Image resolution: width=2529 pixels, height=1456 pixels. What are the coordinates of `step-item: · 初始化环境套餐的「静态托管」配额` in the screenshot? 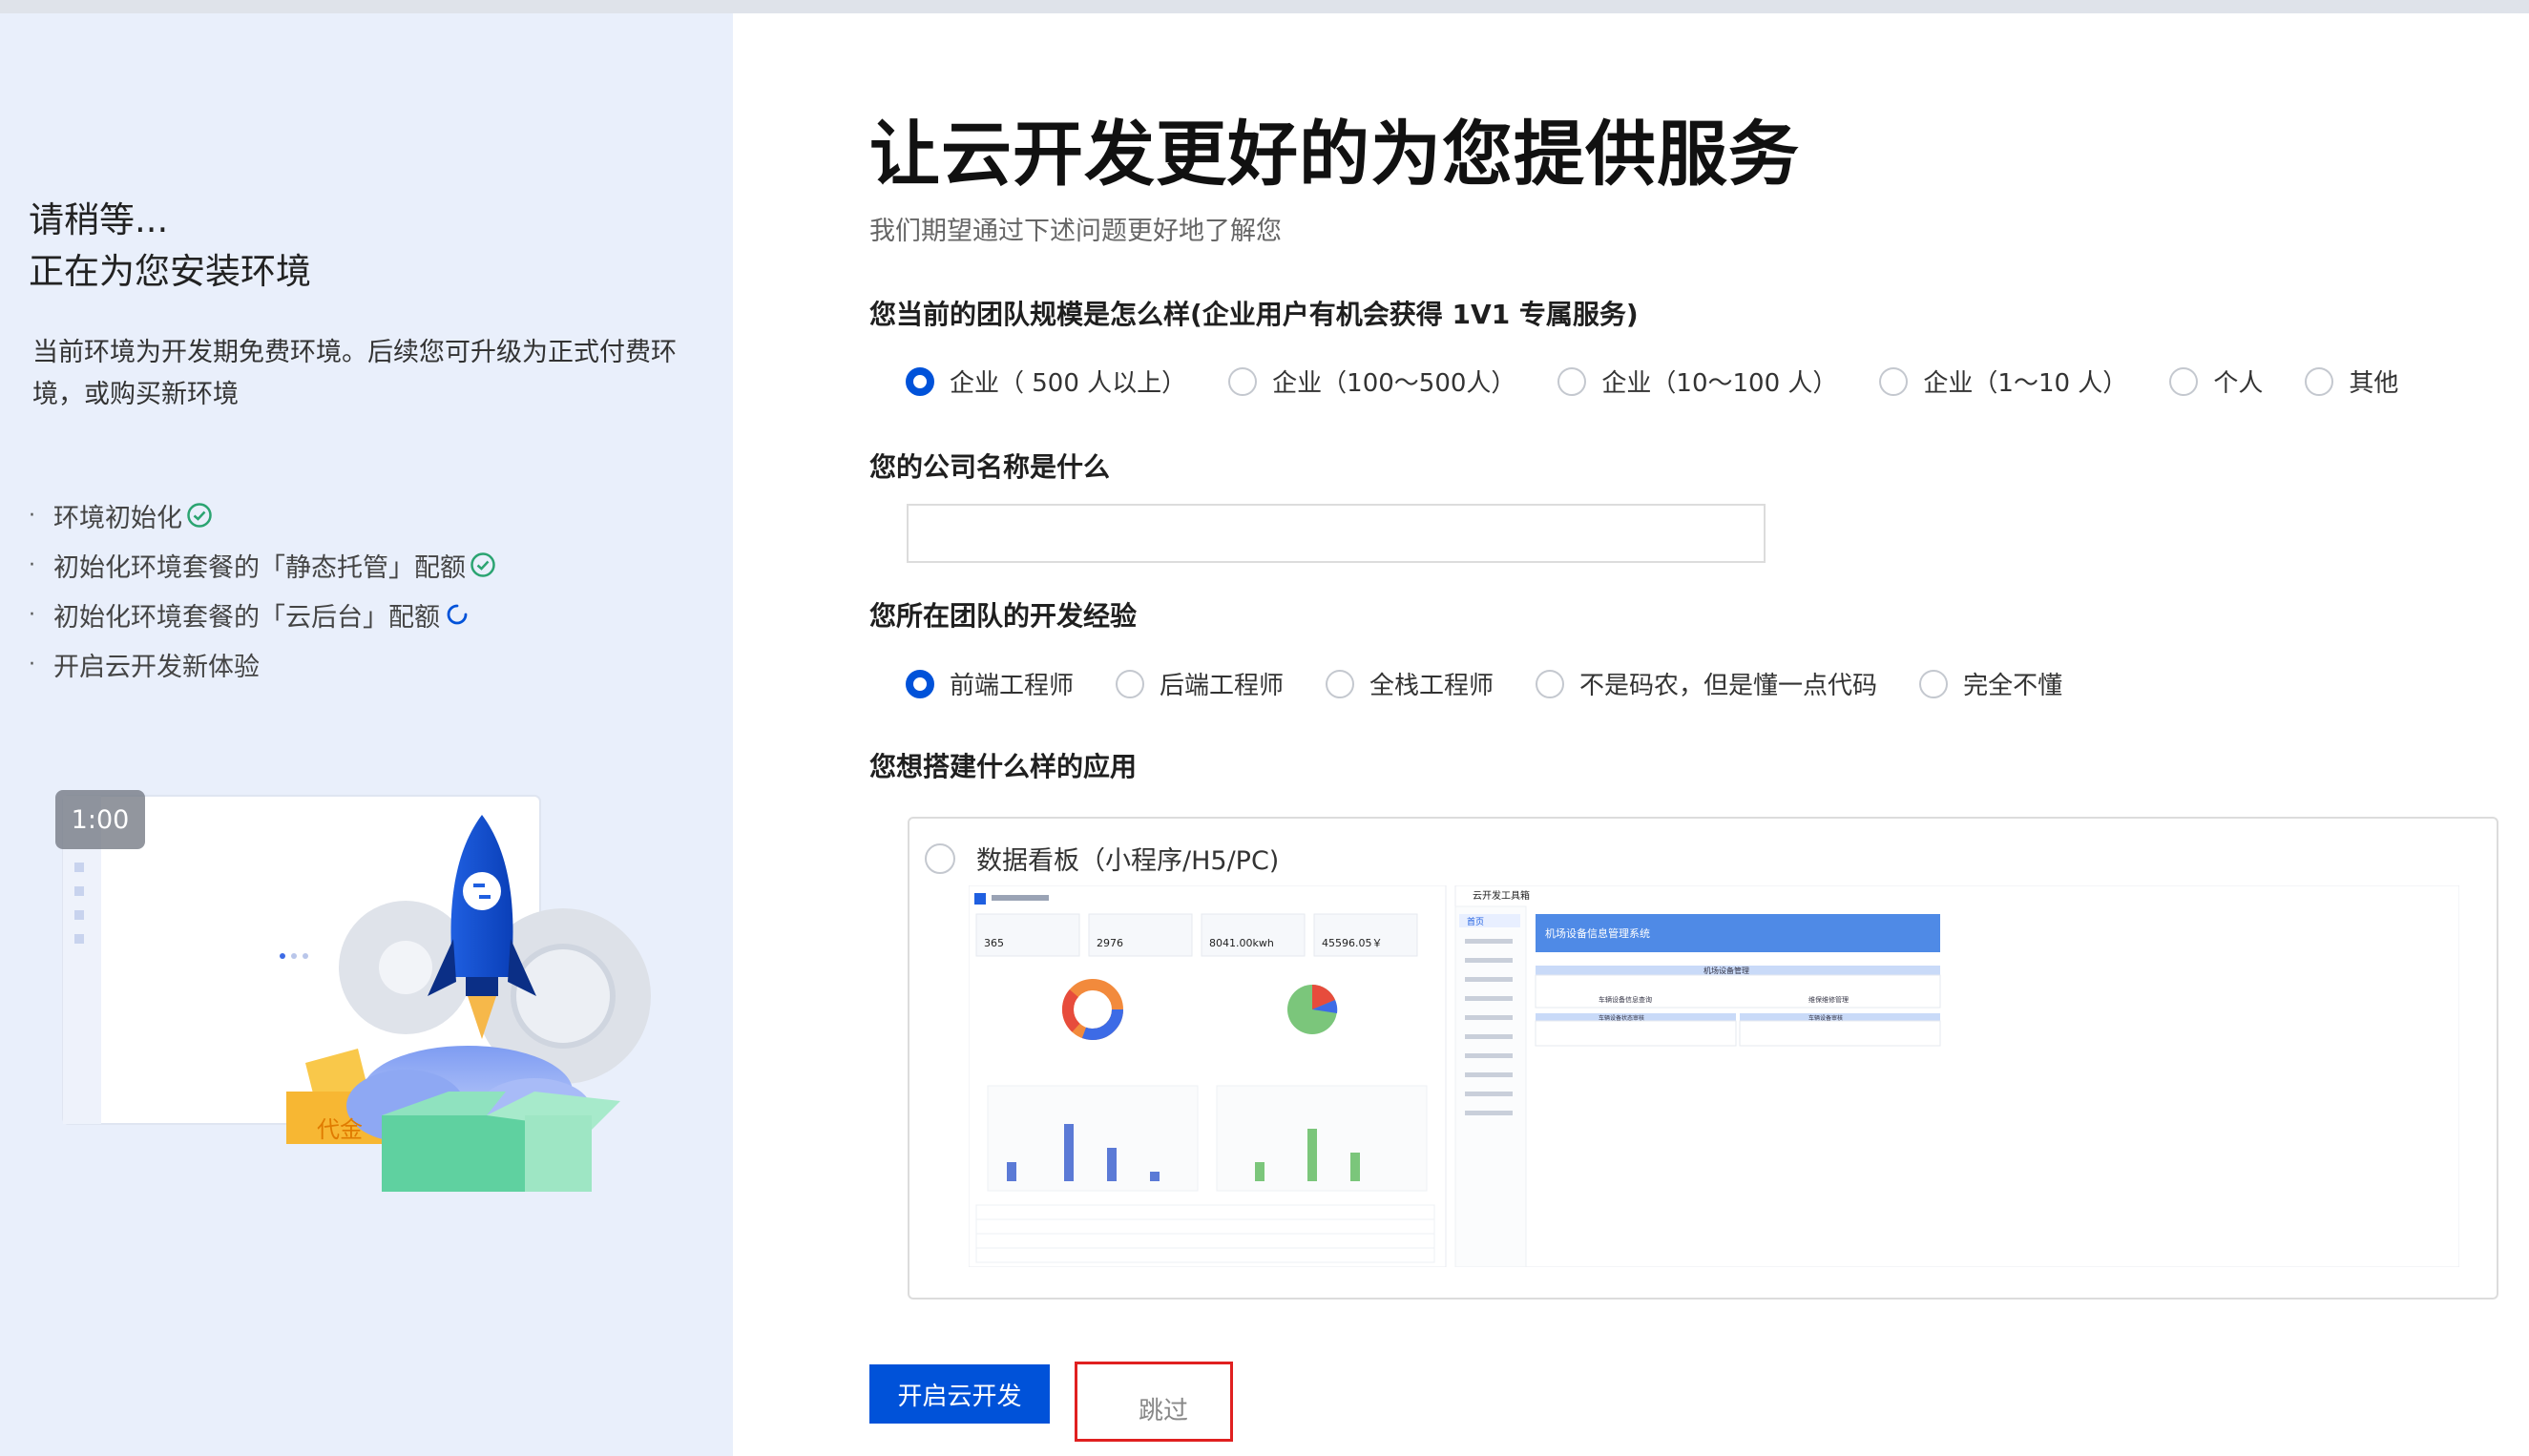 It's located at (262, 565).